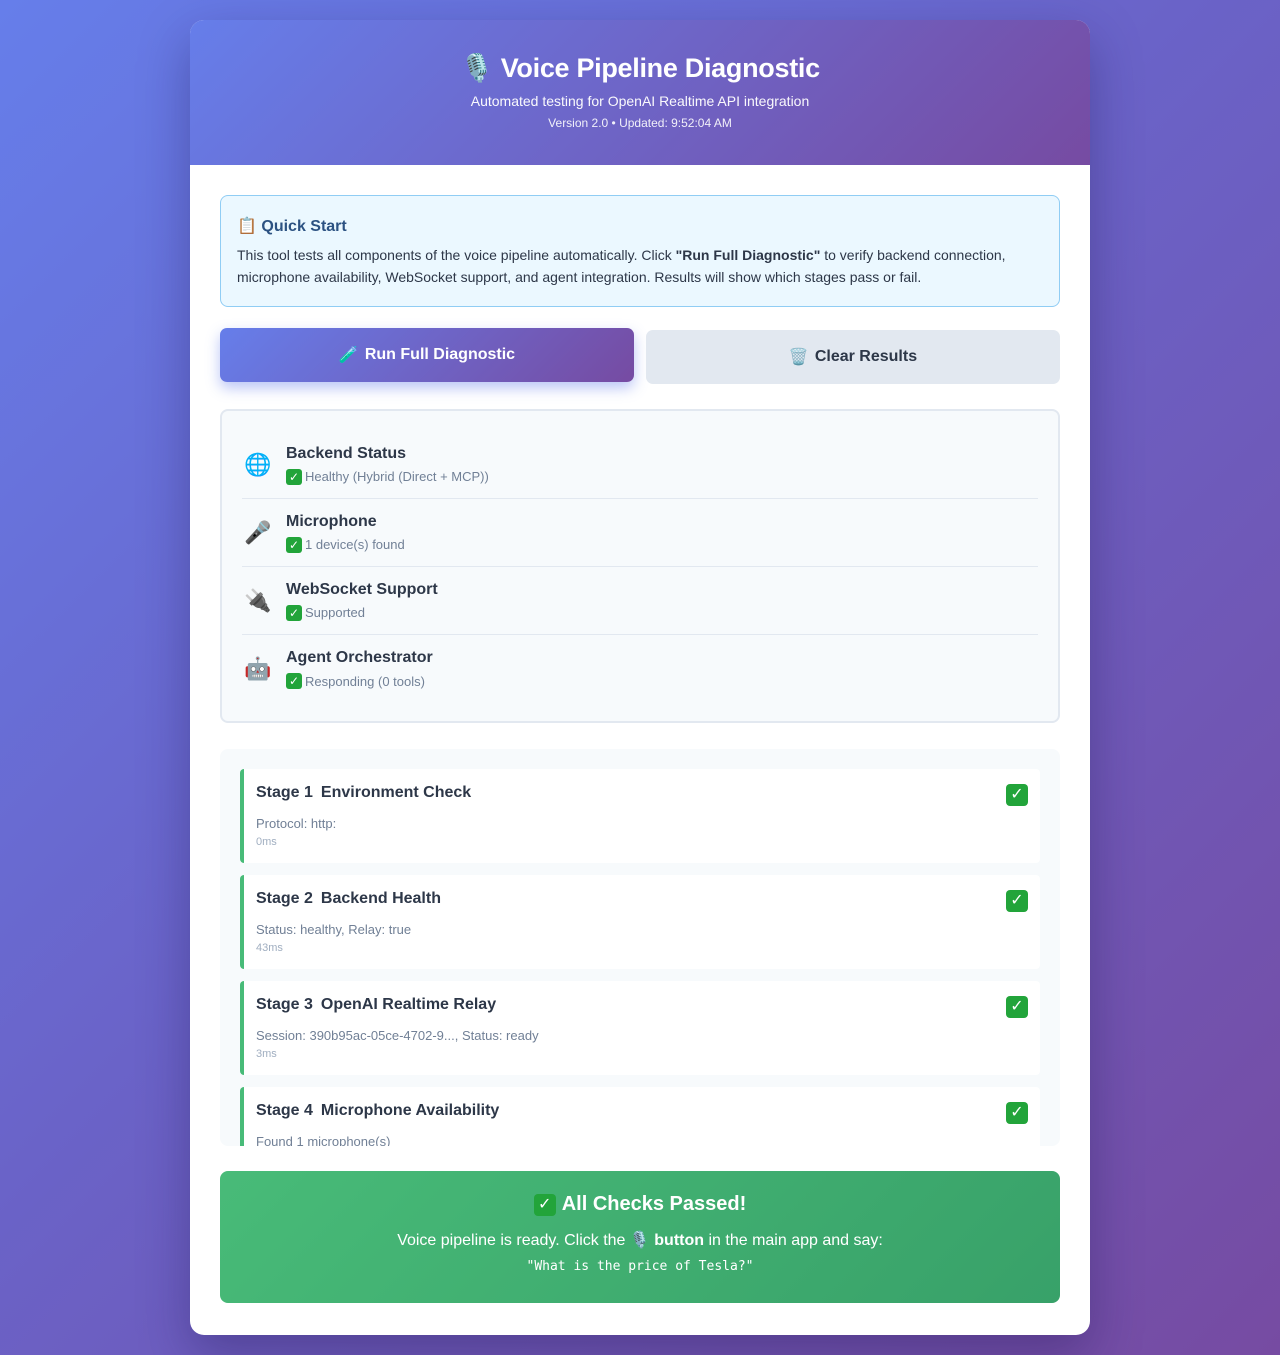  What do you see at coordinates (642, 1111) in the screenshot?
I see `stage-title: Stage 4 Microphone Availability` at bounding box center [642, 1111].